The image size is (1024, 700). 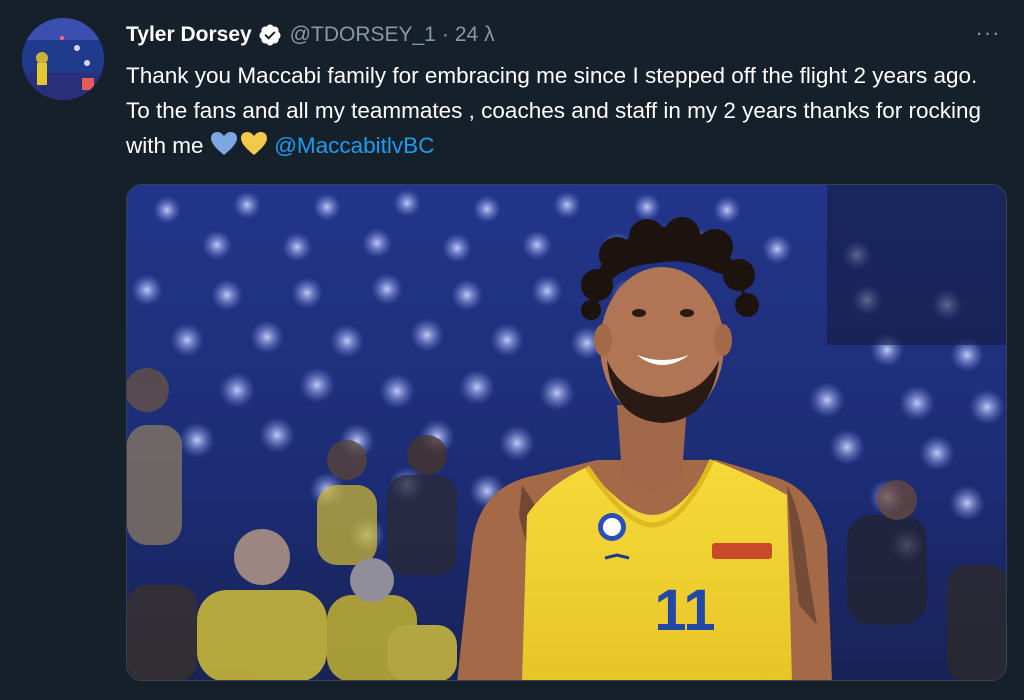 I want to click on jersey-number: 11, so click(x=684, y=610).